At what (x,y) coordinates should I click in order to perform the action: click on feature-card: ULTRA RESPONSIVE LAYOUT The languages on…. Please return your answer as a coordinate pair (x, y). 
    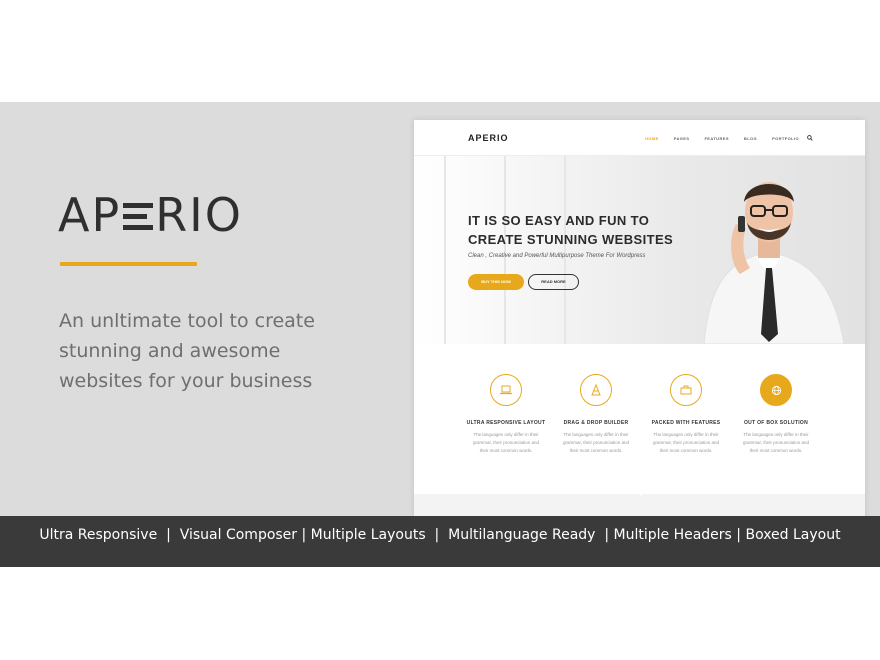
    Looking at the image, I should click on (506, 414).